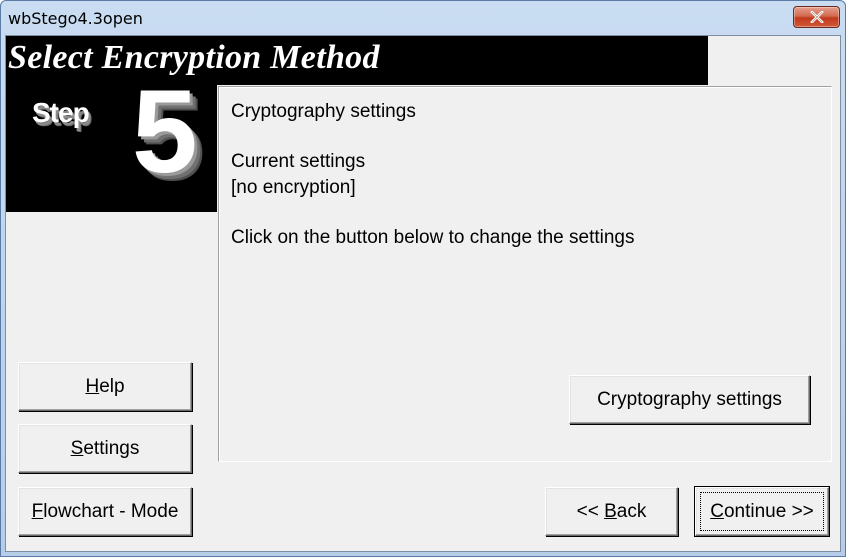 The image size is (846, 557). I want to click on settings-button: Settings, so click(105, 448).